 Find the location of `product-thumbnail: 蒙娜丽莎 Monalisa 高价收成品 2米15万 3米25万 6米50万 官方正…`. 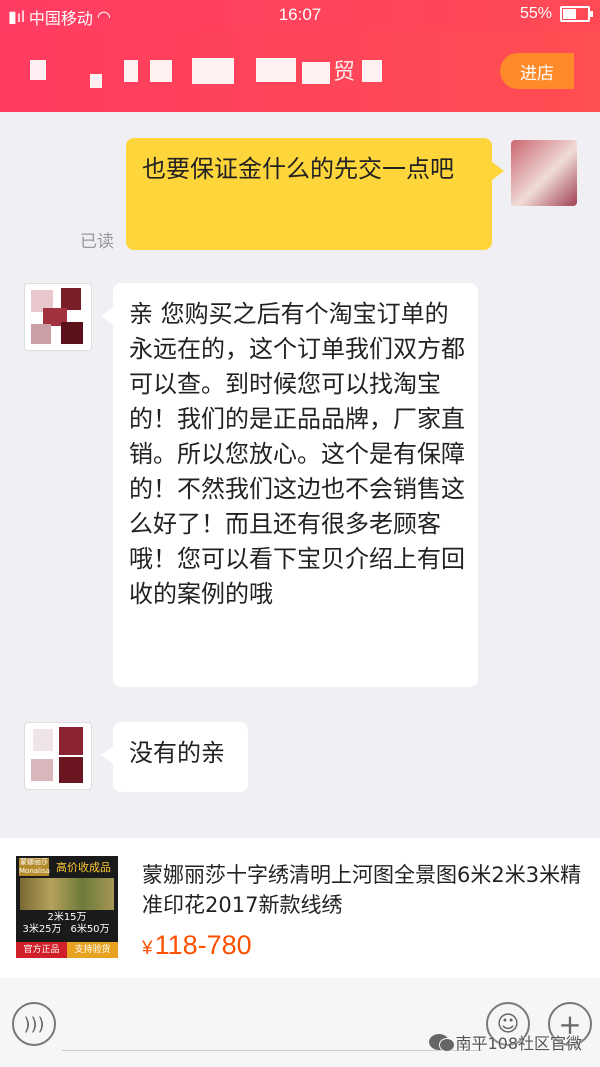

product-thumbnail: 蒙娜丽莎 Monalisa 高价收成品 2米15万 3米25万 6米50万 官方正… is located at coordinates (67, 907).